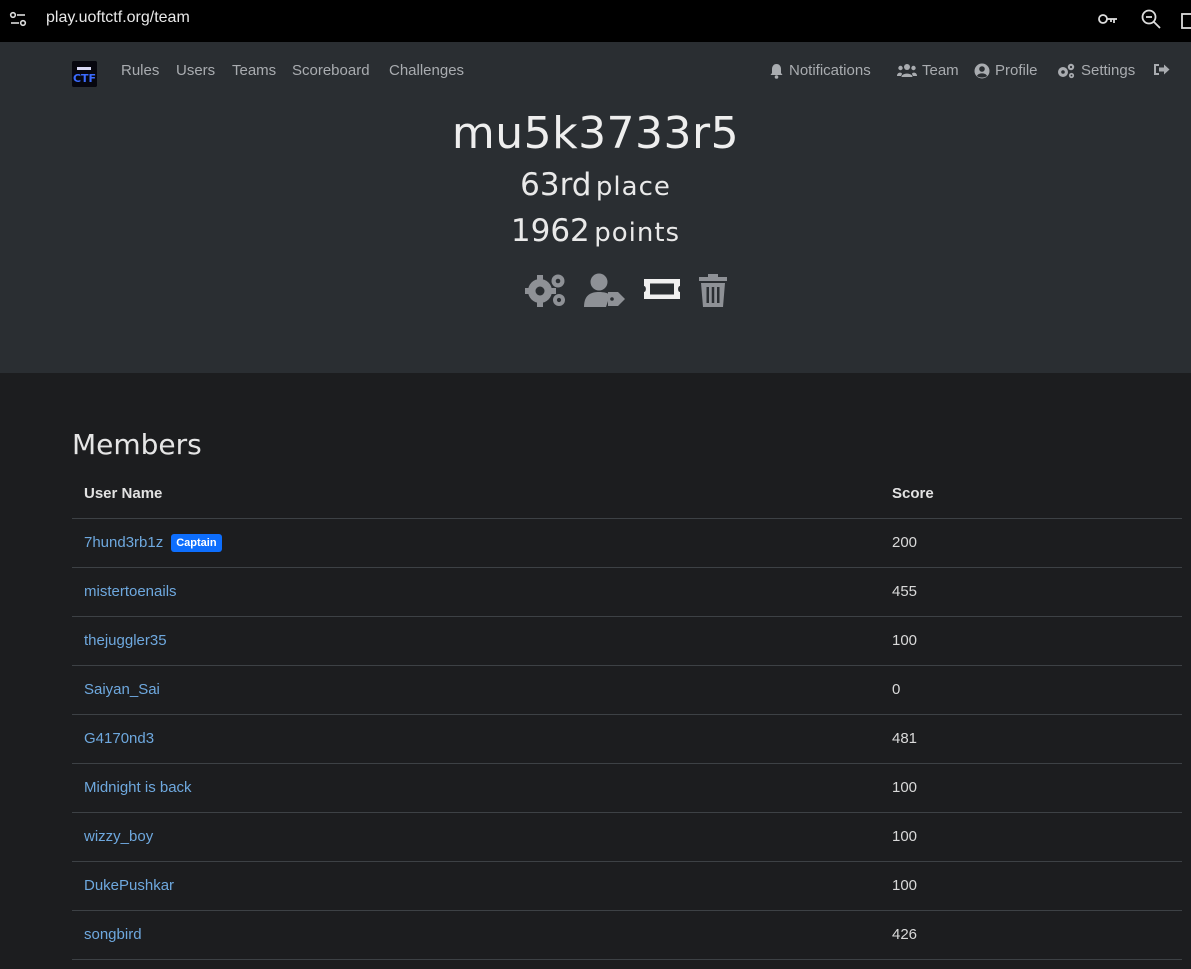  What do you see at coordinates (113, 934) in the screenshot?
I see `member-link: songbird` at bounding box center [113, 934].